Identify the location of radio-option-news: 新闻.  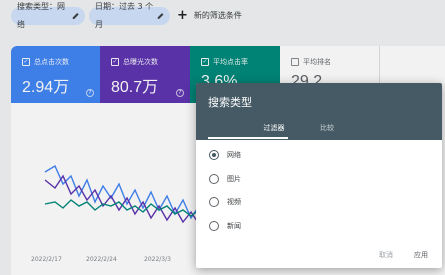
(225, 226).